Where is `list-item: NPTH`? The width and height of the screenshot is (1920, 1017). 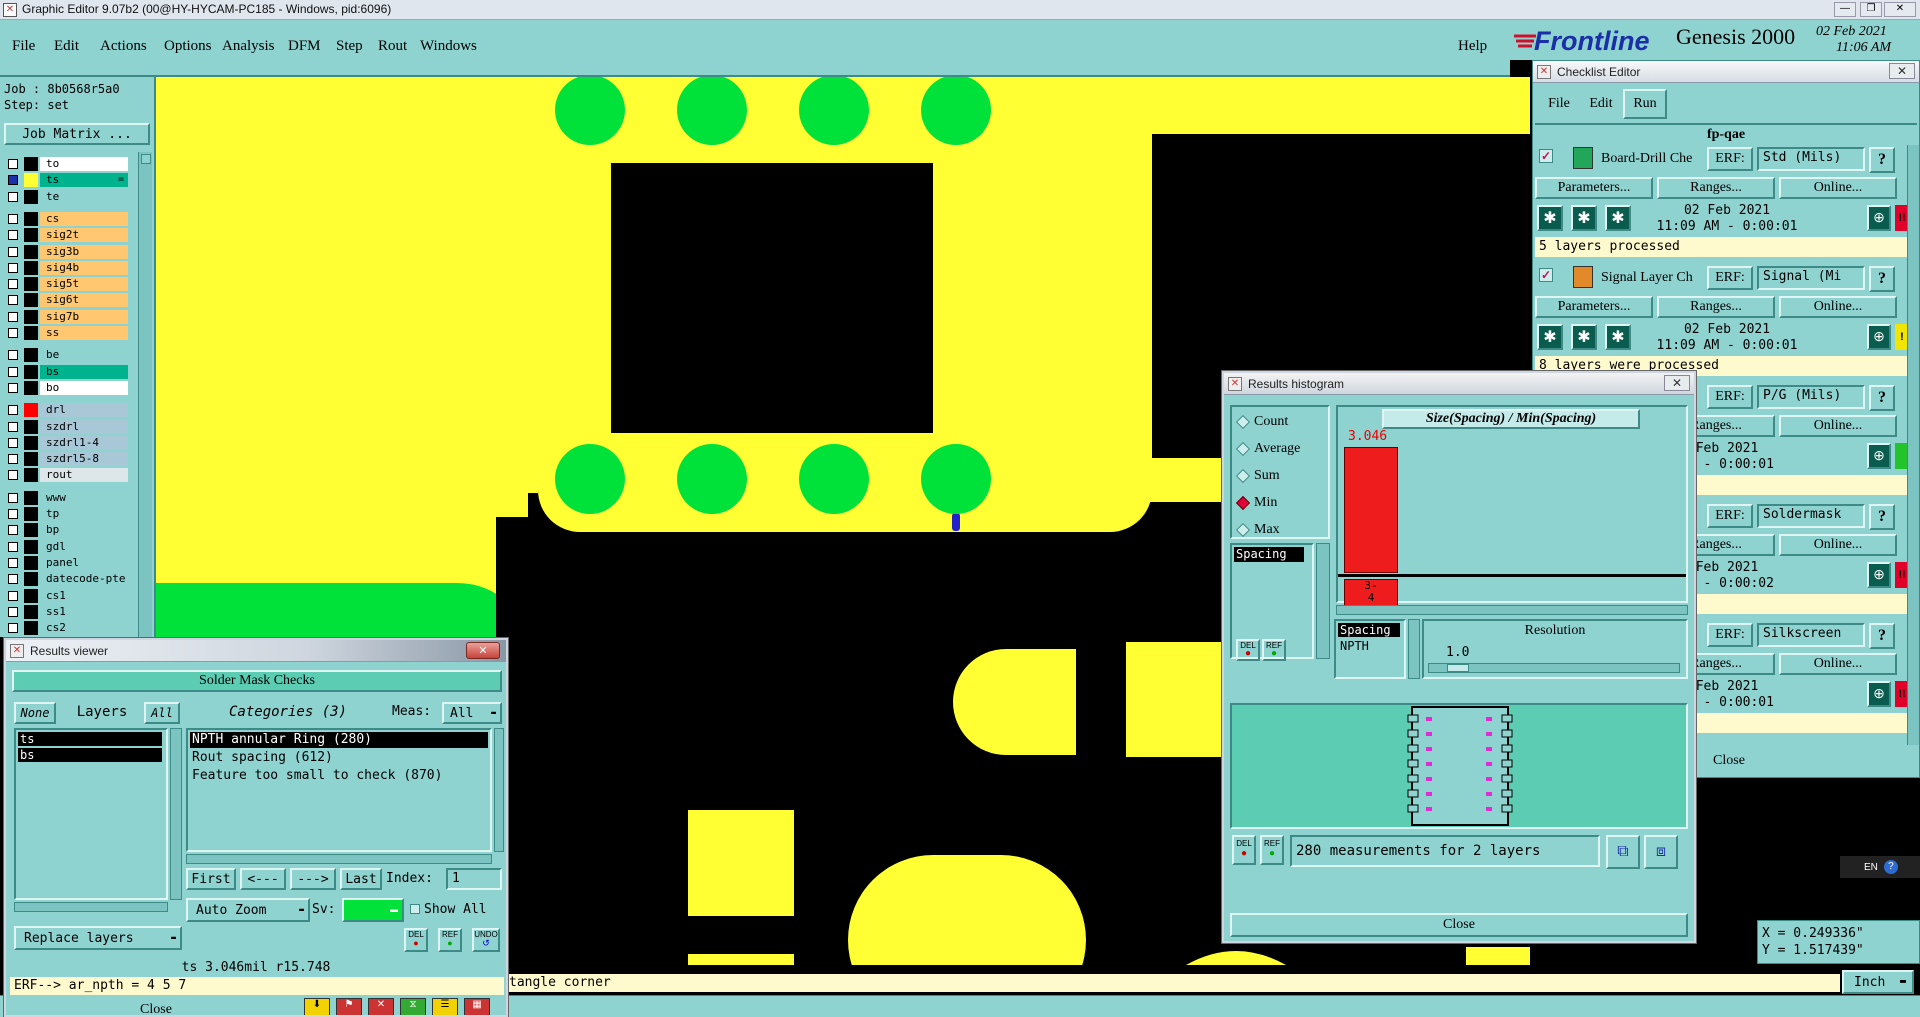 list-item: NPTH is located at coordinates (1353, 646).